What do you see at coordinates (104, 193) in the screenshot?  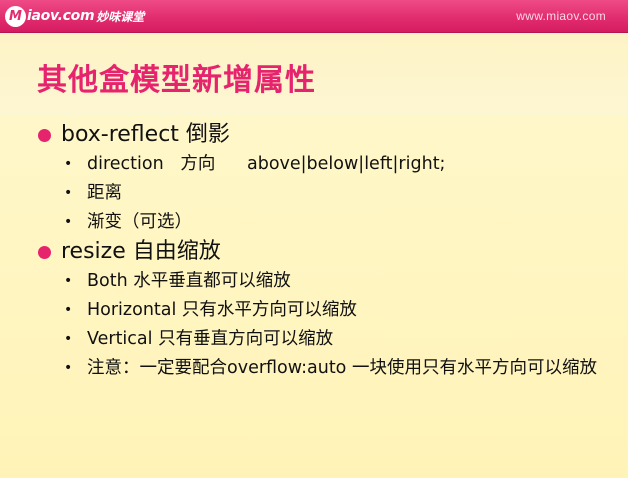 I see `item-text: 距离` at bounding box center [104, 193].